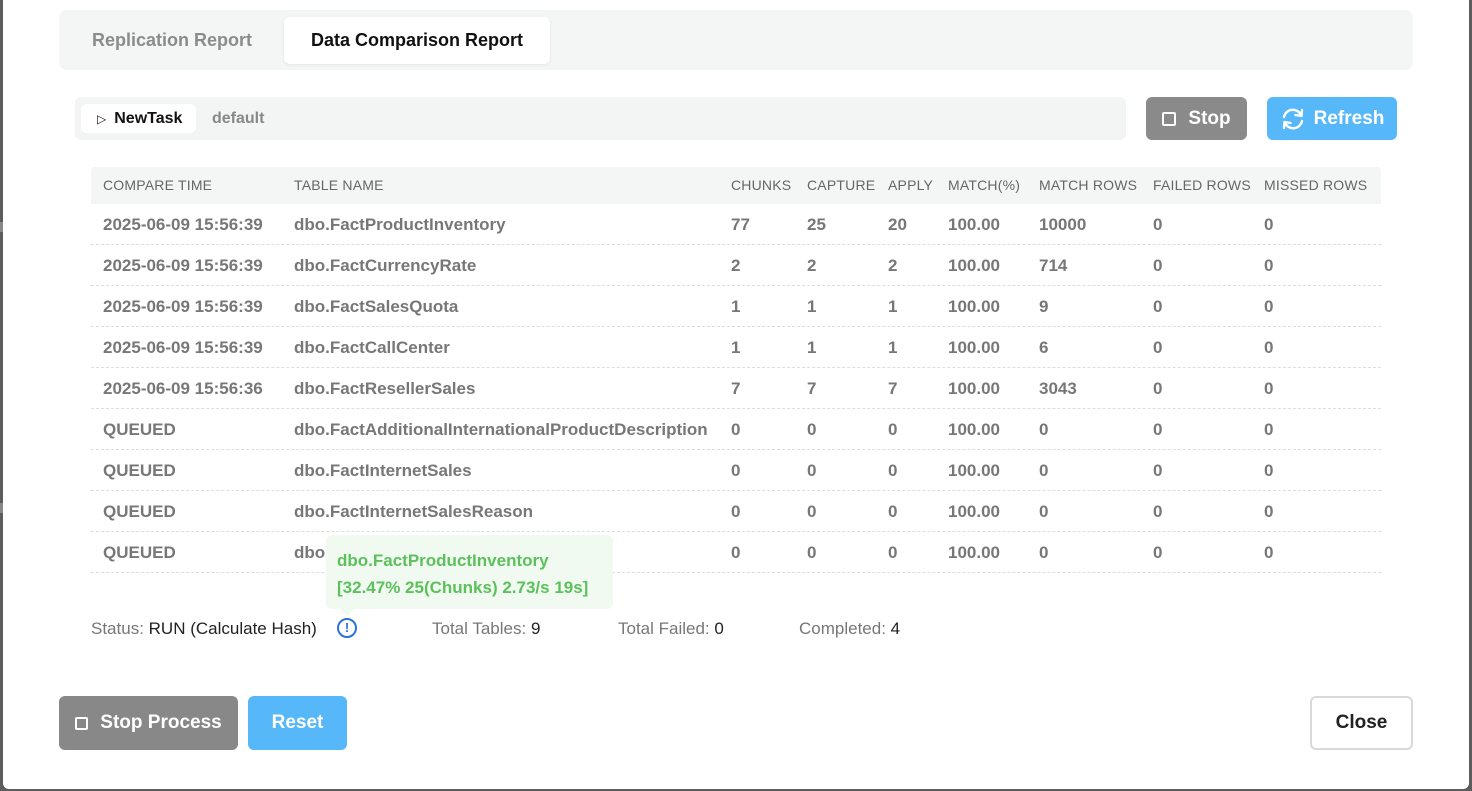  I want to click on table-name-cell: dbo.FactResellerSales, so click(385, 388).